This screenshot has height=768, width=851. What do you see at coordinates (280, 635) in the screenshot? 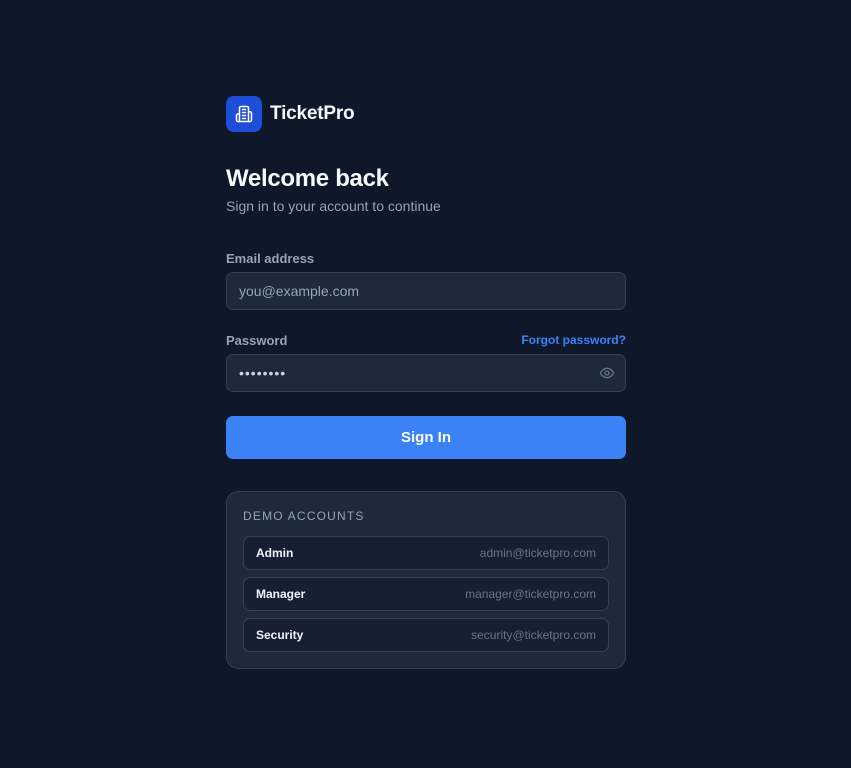
I see `demo-account-role: Security` at bounding box center [280, 635].